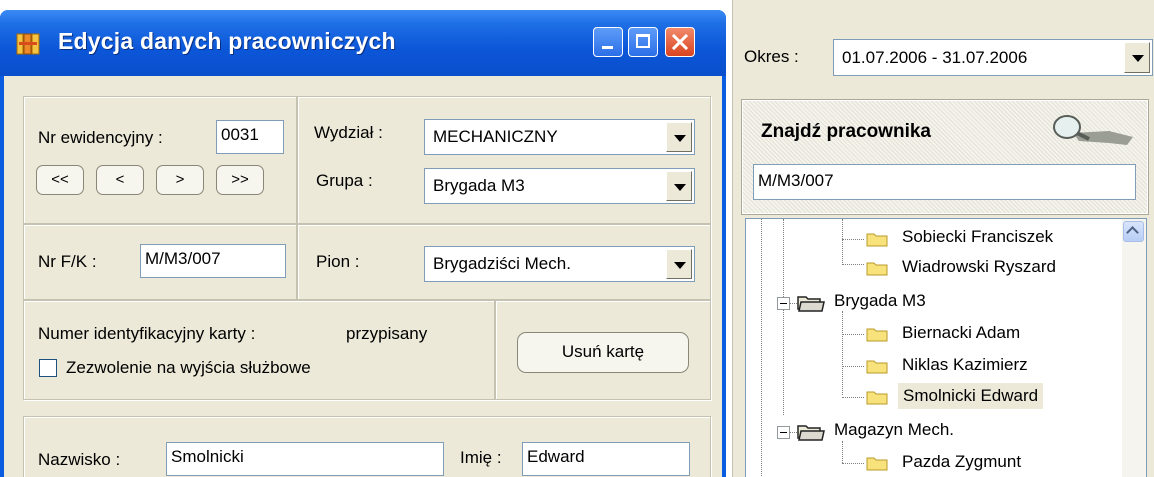 Image resolution: width=1154 pixels, height=477 pixels. Describe the element at coordinates (240, 180) in the screenshot. I see `last-record-button: >>` at that location.